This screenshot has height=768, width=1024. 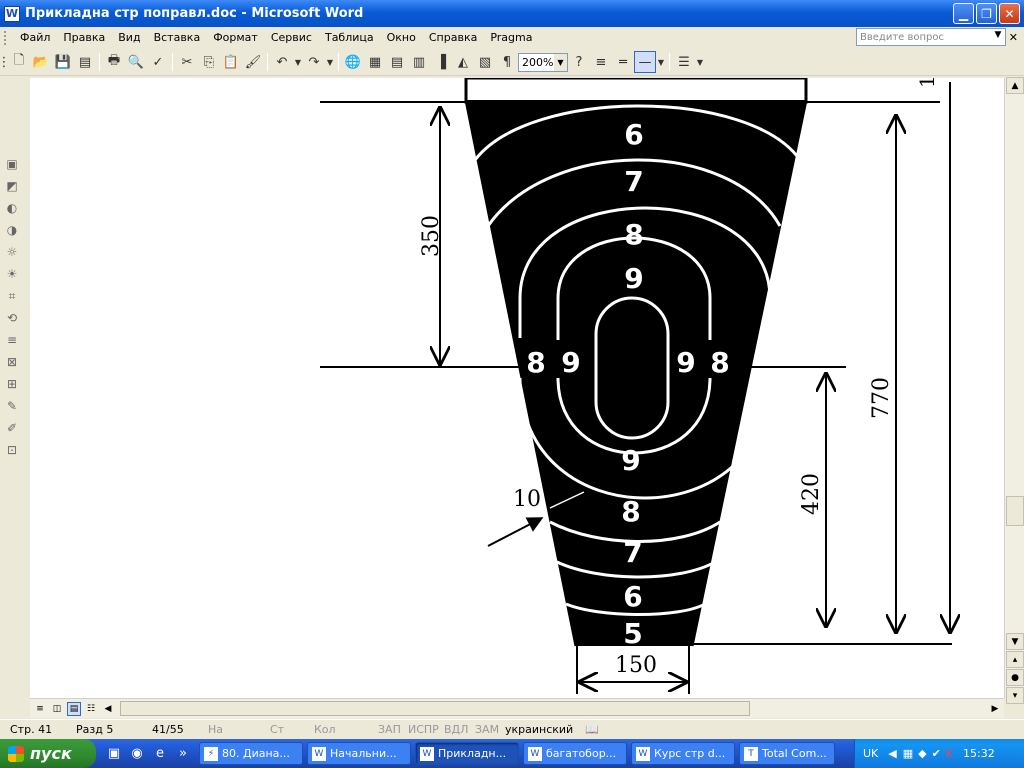 I want to click on insert-table-icon: ▤, so click(x=397, y=62).